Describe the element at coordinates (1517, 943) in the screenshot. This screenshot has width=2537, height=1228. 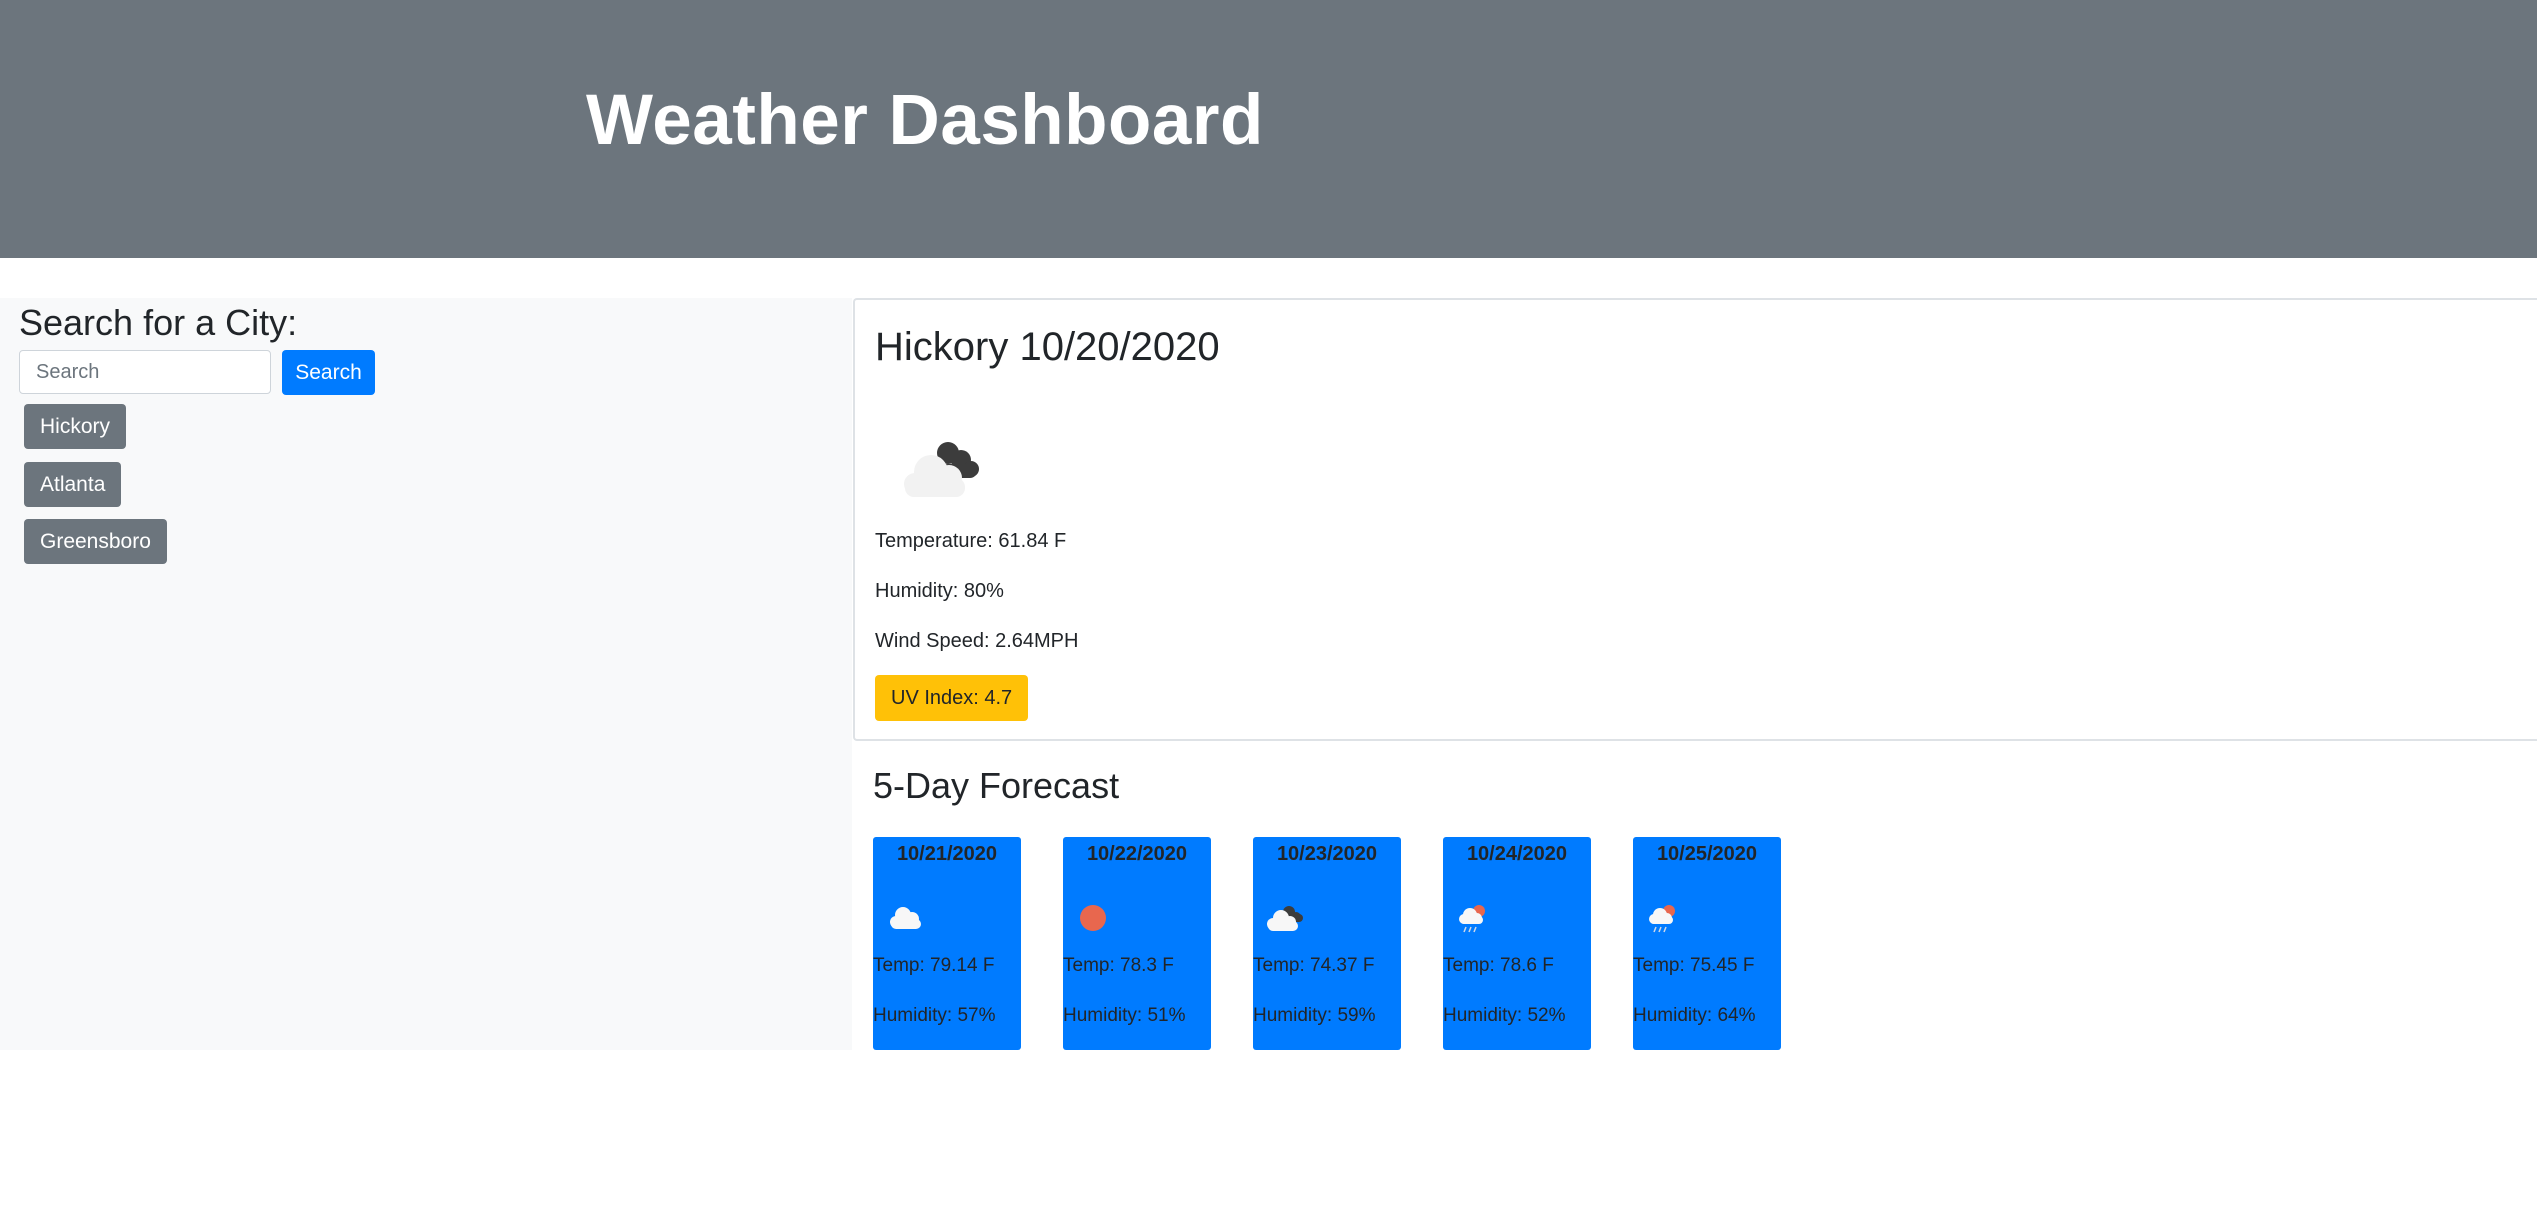
I see `forecast-day-card: 10/24/2020 Temp: 78.6 F Humidity: 52%` at that location.